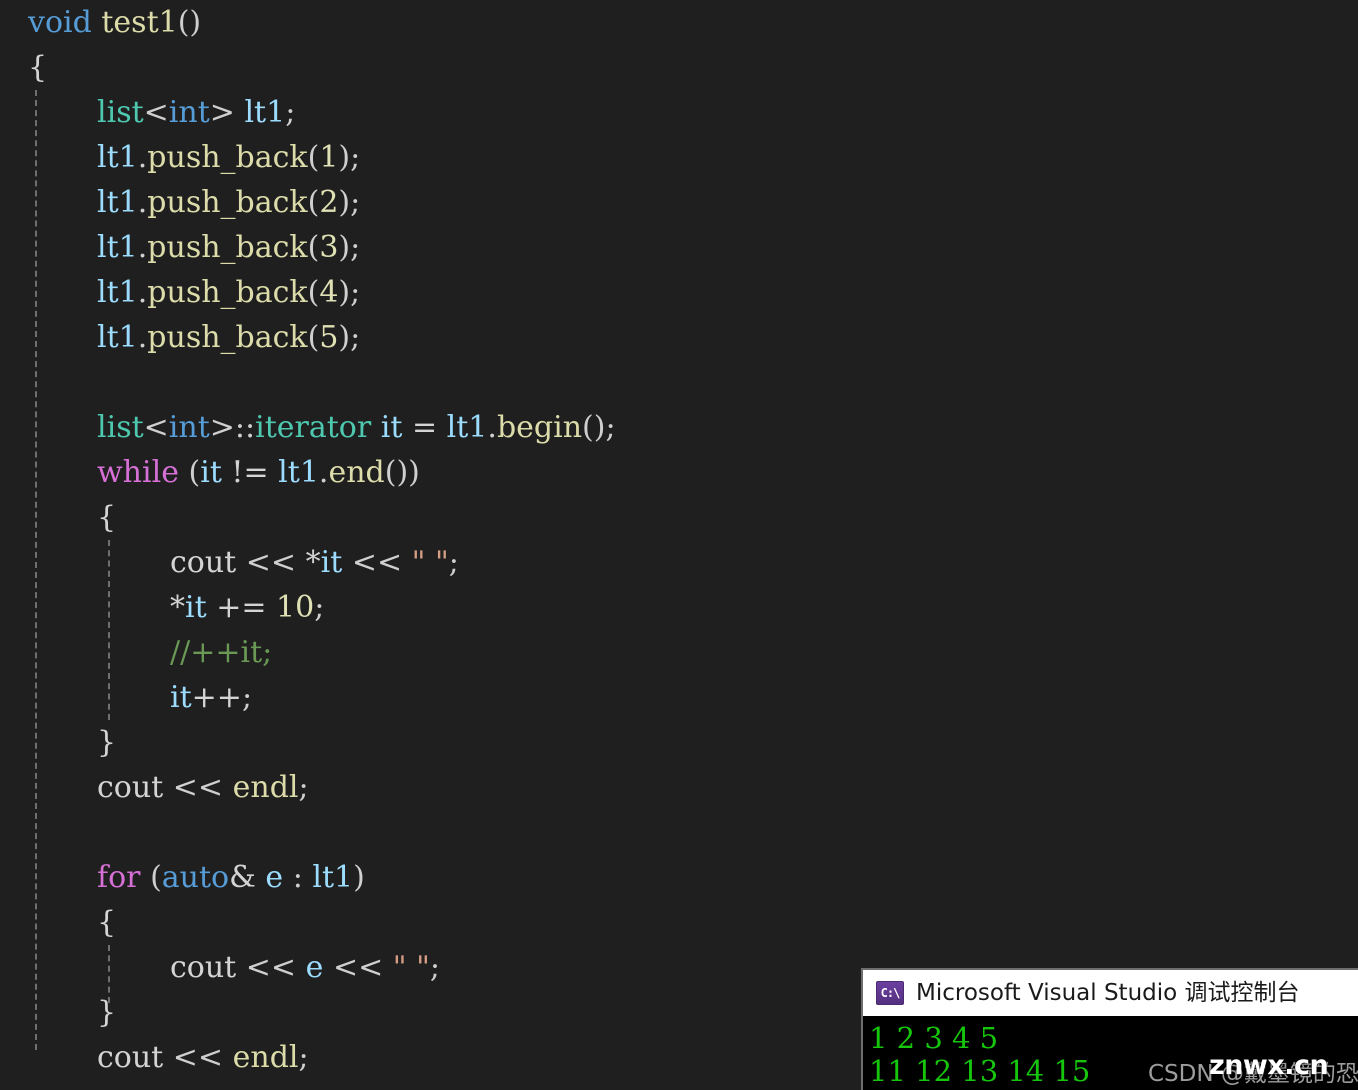 This screenshot has height=1090, width=1358. I want to click on console-window-title: Microsoft Visual Studio 调试控制台, so click(1108, 993).